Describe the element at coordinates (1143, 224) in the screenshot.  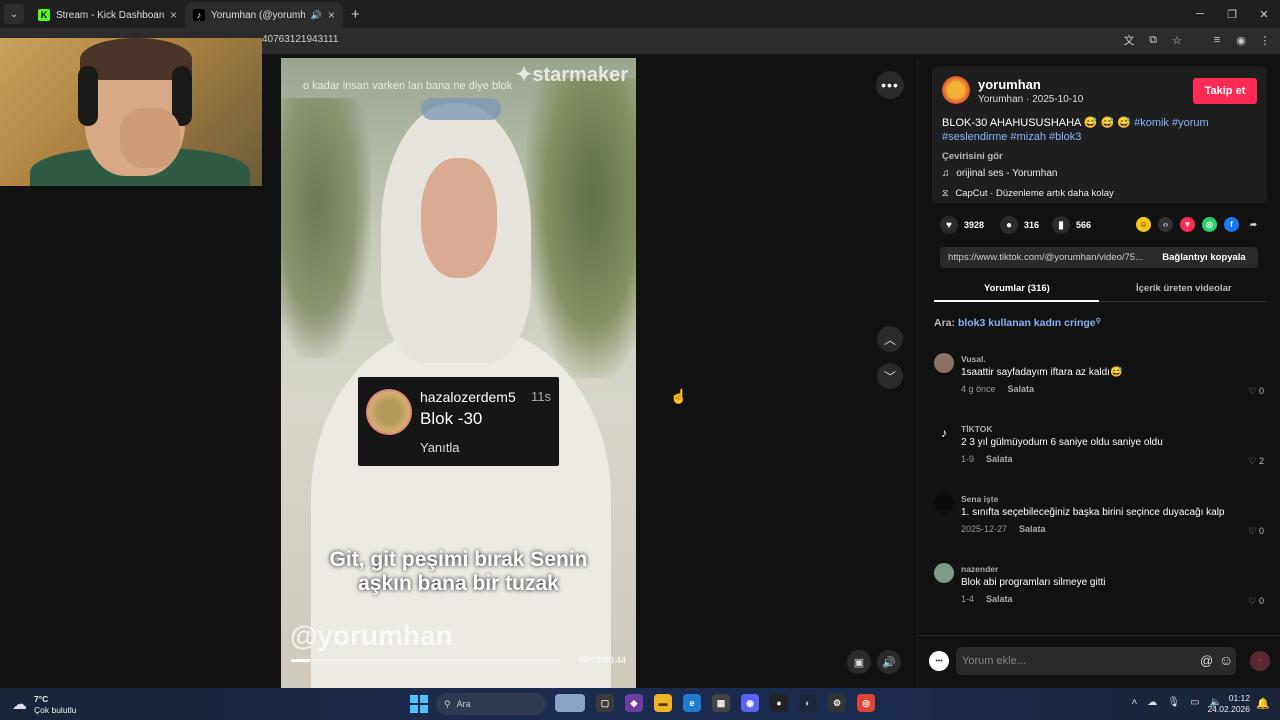
I see `emoji-share-icon: ☺` at that location.